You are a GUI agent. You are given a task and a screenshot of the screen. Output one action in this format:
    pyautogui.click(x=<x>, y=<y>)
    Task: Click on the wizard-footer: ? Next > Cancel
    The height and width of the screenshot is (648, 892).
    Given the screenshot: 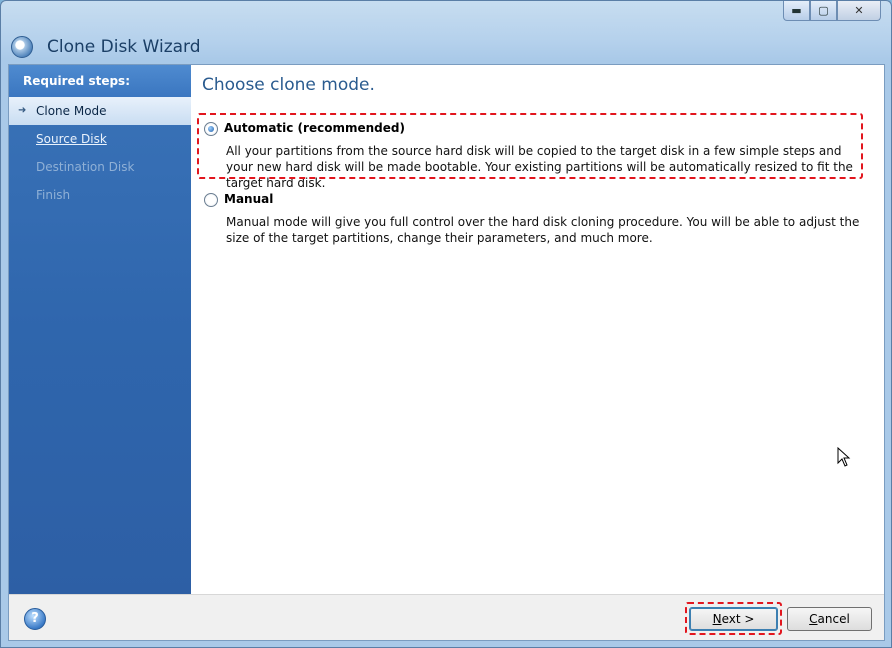 What is the action you would take?
    pyautogui.click(x=446, y=617)
    